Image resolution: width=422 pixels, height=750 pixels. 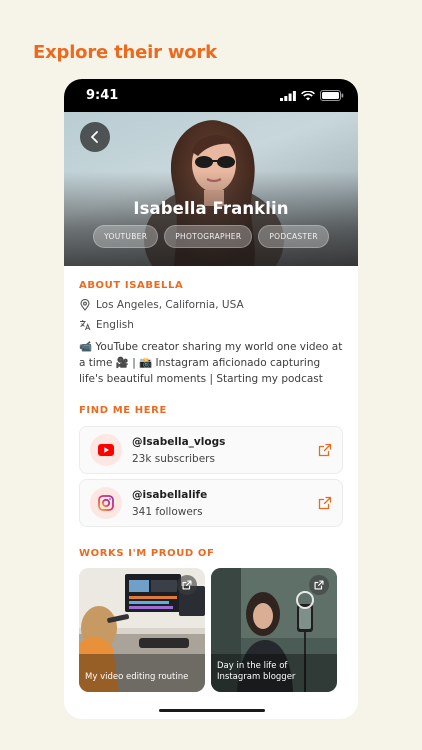 I want to click on location-row: Los Angeles, California, USA, so click(x=211, y=305).